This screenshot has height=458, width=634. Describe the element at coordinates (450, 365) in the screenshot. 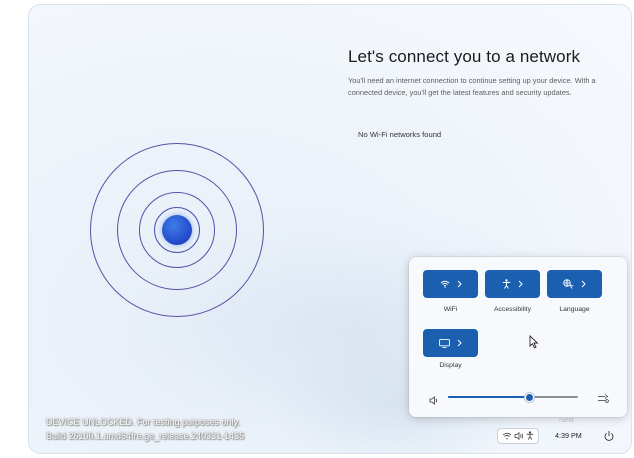

I see `display-tile-label: Display` at that location.